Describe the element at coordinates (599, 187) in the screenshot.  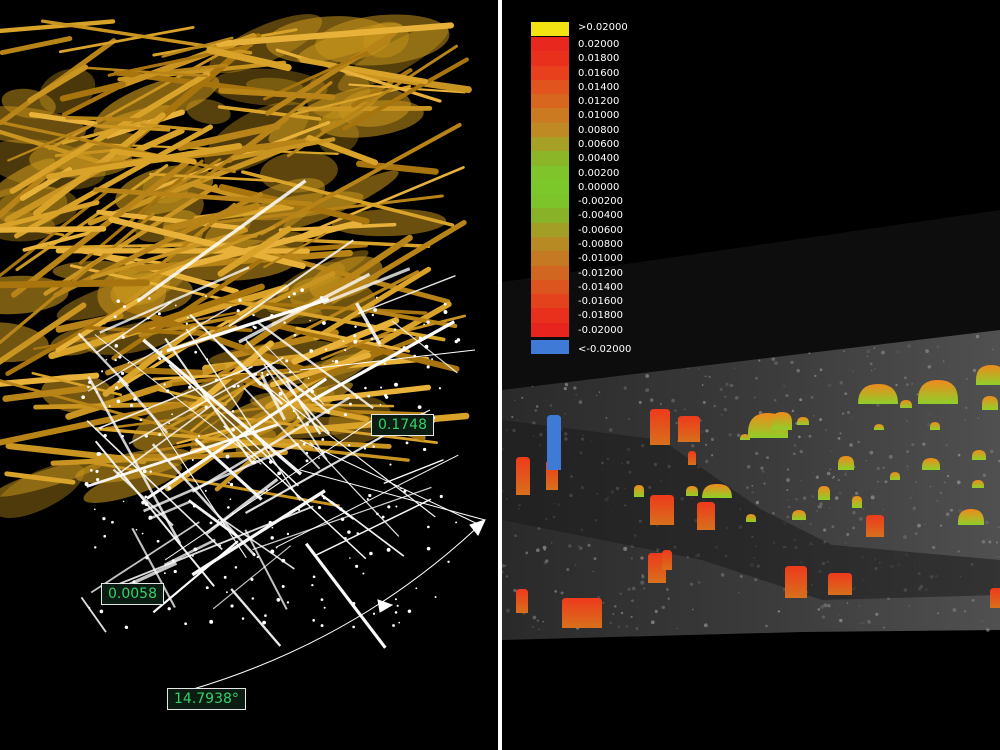
I see `legend-step-label: 0.00000` at that location.